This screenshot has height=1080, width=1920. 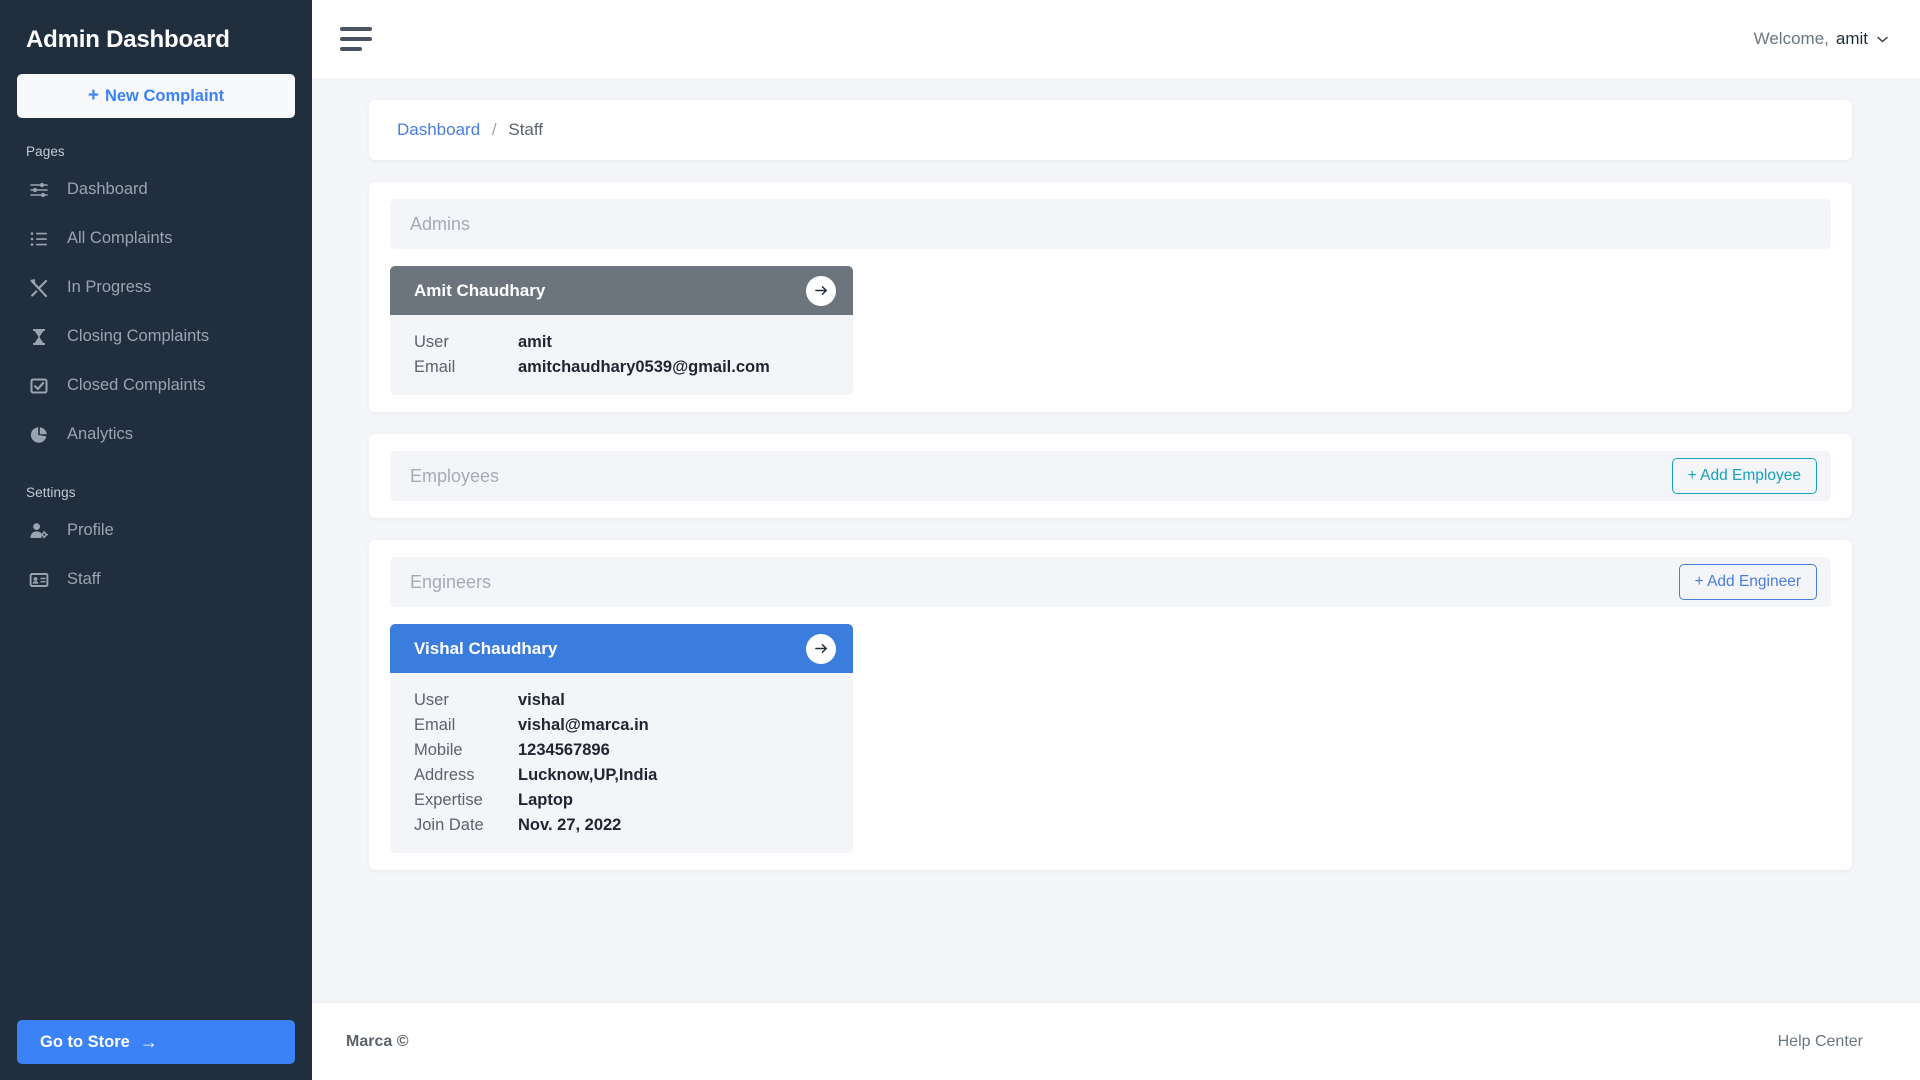 What do you see at coordinates (39, 288) in the screenshot?
I see `tools-icon` at bounding box center [39, 288].